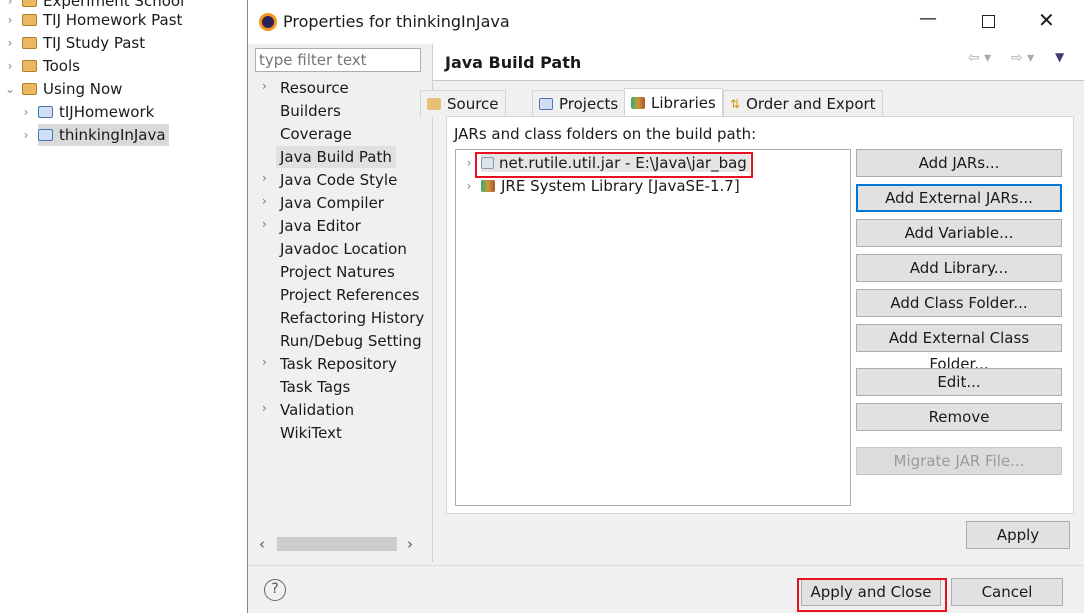 The image size is (1084, 613). What do you see at coordinates (979, 58) in the screenshot?
I see `back-icon: ⇦ ▾` at bounding box center [979, 58].